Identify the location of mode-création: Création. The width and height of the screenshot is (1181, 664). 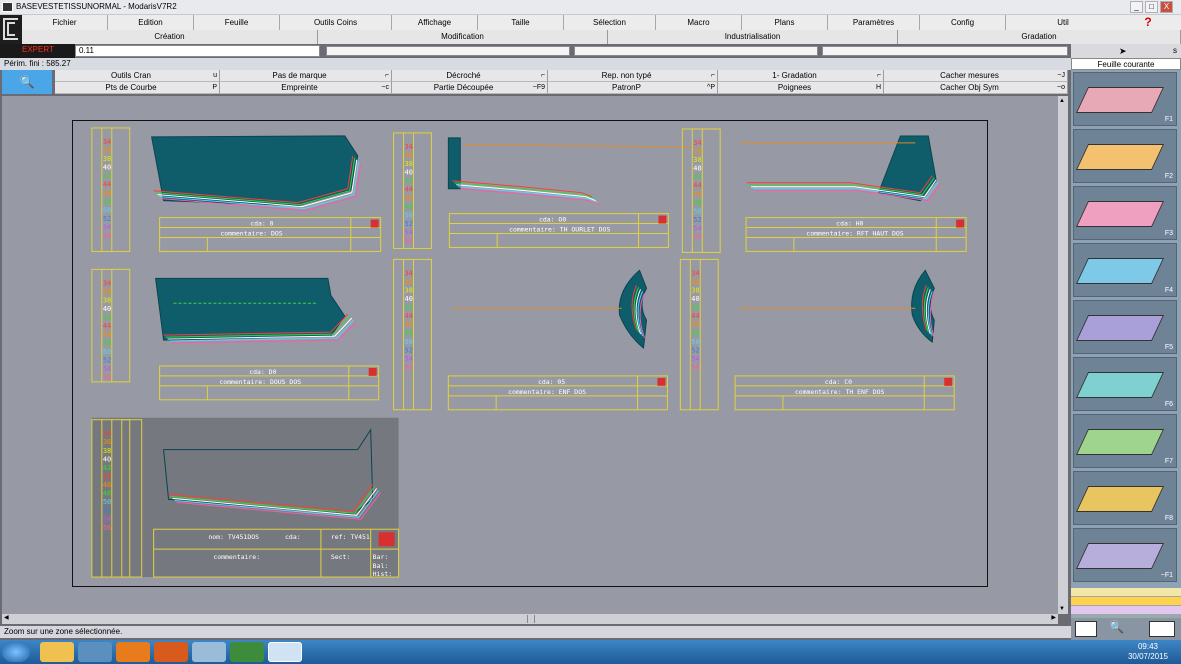
(170, 37).